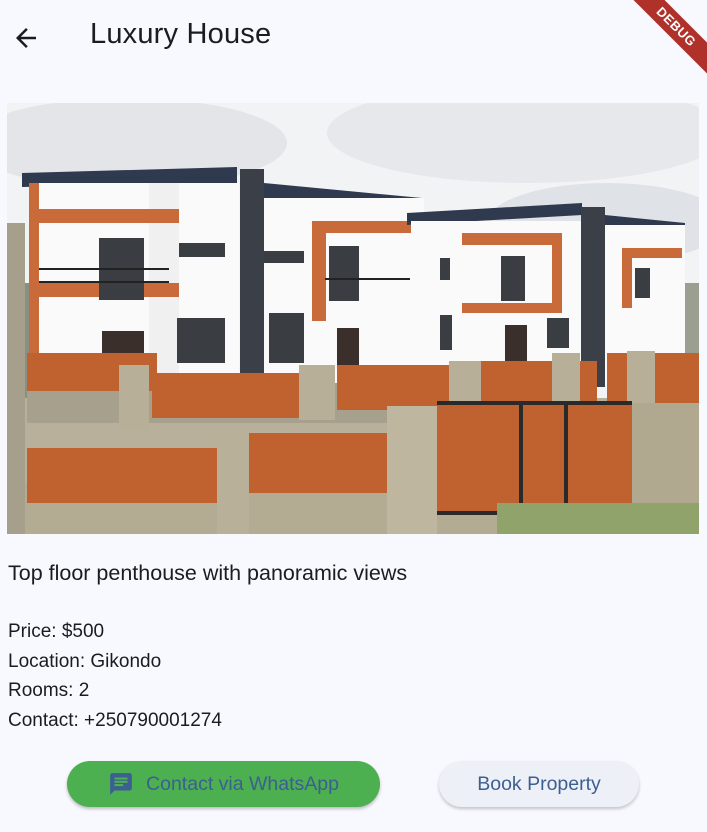 The height and width of the screenshot is (832, 707). I want to click on app-bar: Luxury House, so click(353, 39).